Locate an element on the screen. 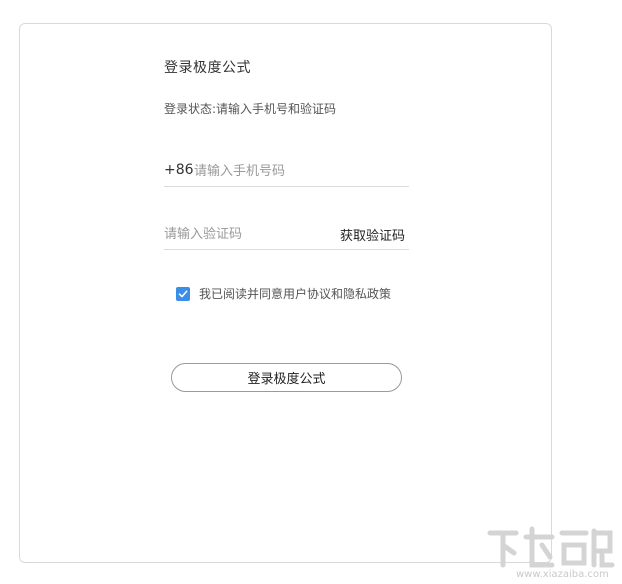 This screenshot has width=622, height=584. login-status-text: 登录状态:请输入手机号和验证码 is located at coordinates (250, 109).